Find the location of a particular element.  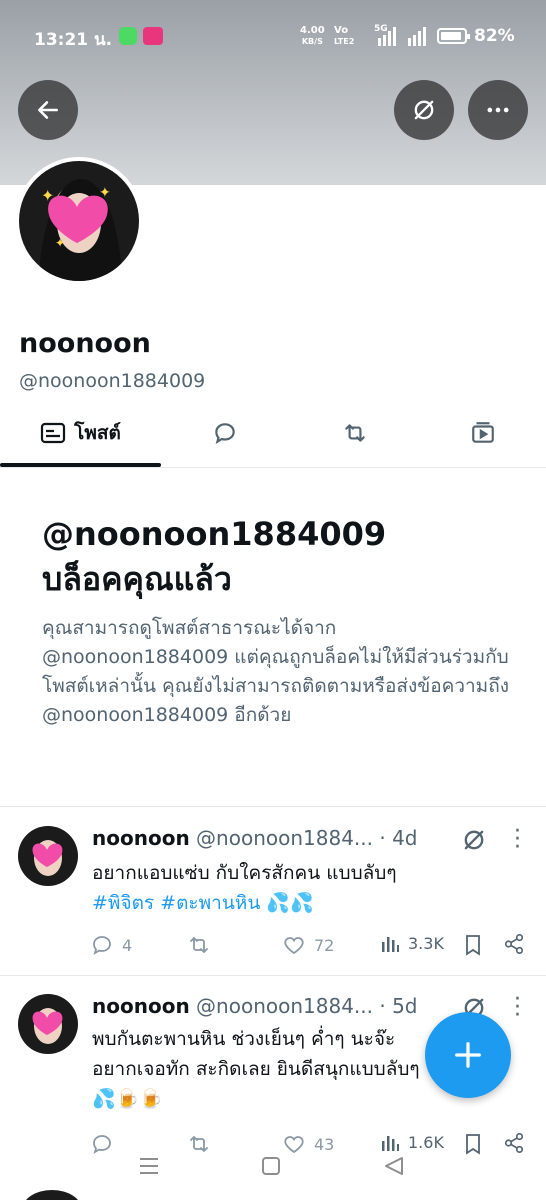

views-button: 1.6K is located at coordinates (412, 1142).